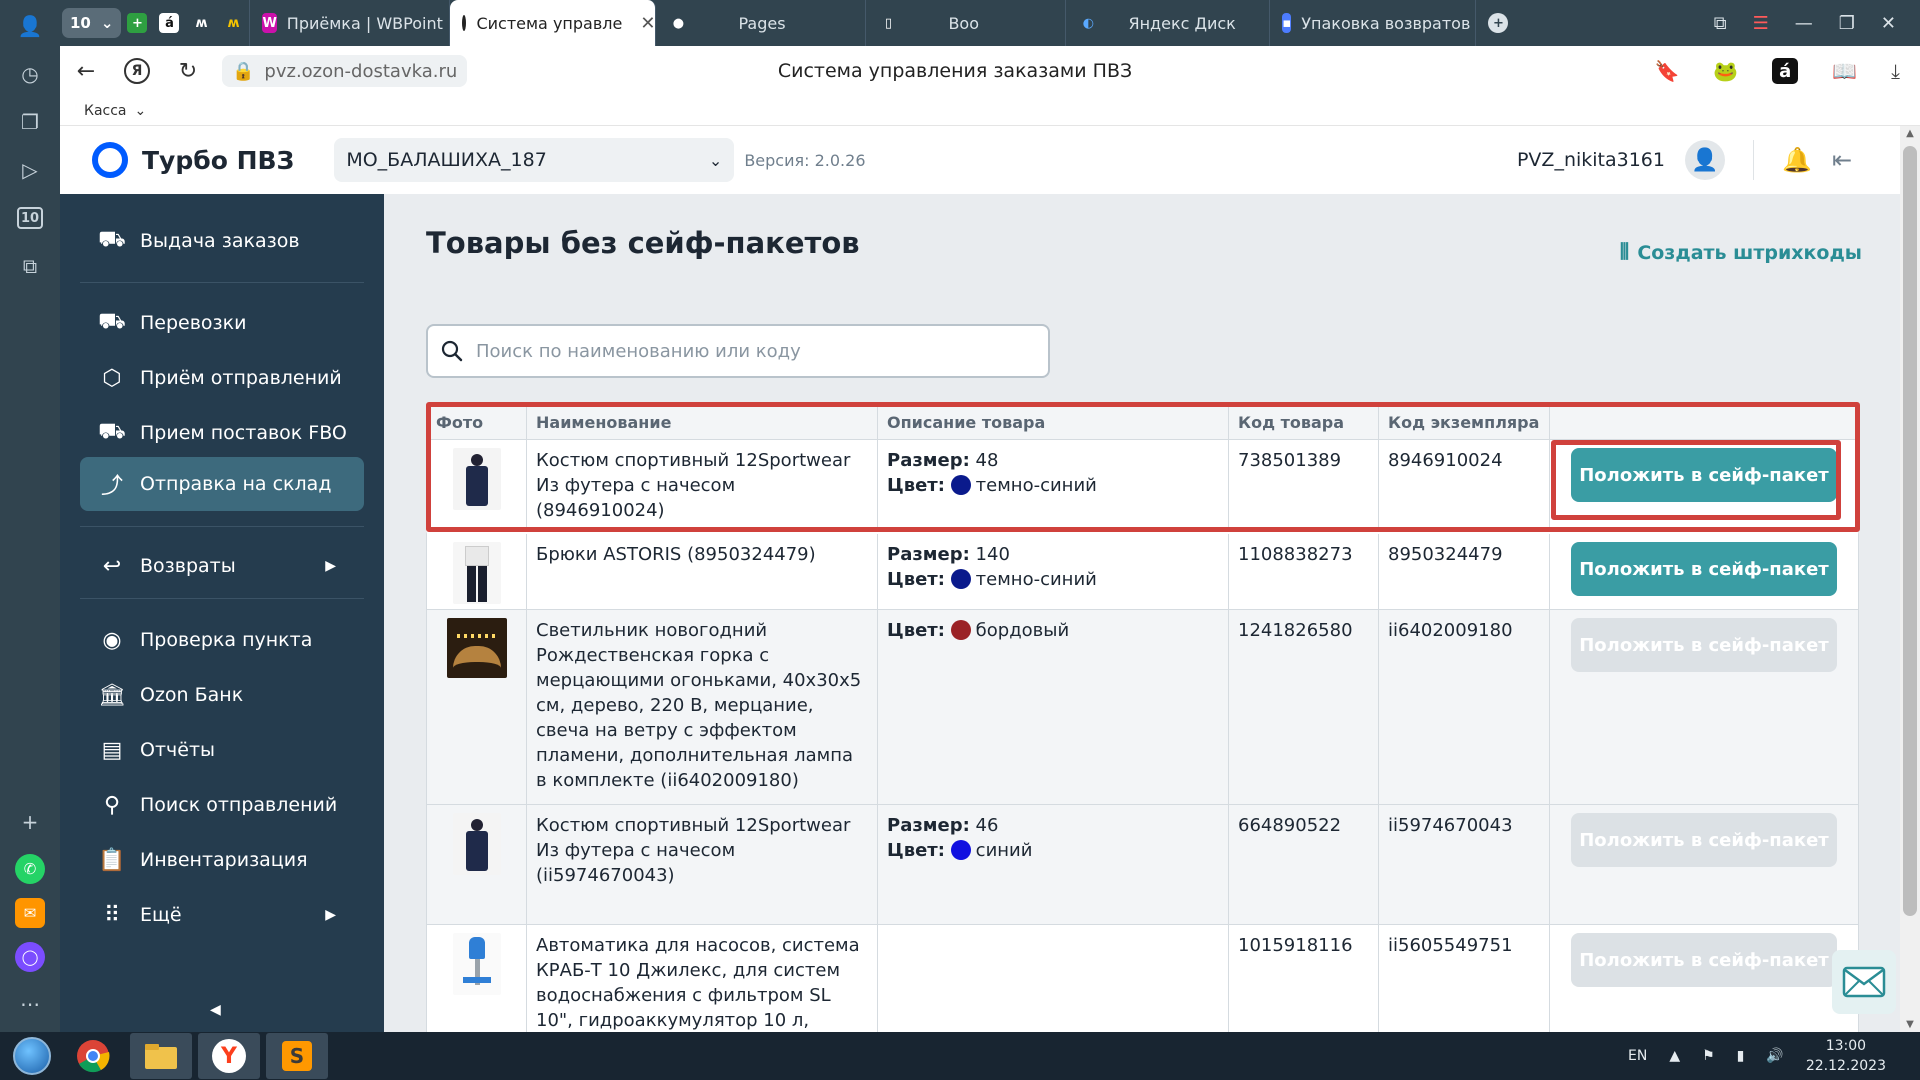  Describe the element at coordinates (30, 218) in the screenshot. I see `tabs-counter-icon: 10` at that location.